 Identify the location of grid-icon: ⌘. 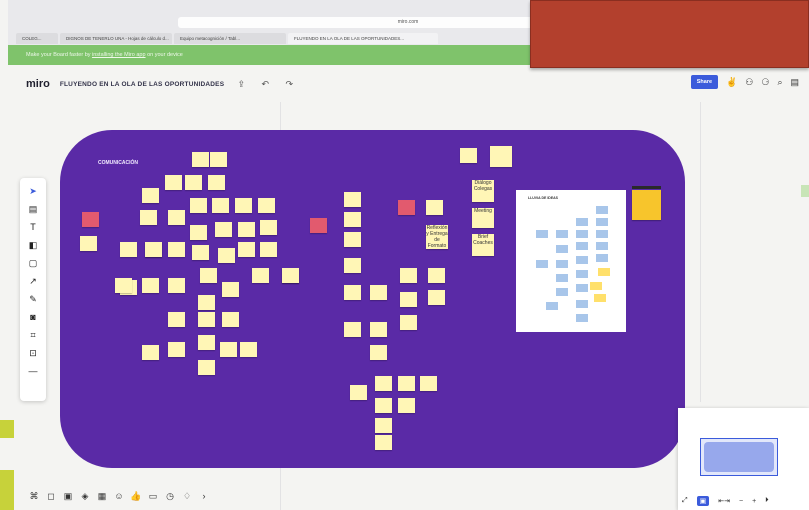
(34, 496).